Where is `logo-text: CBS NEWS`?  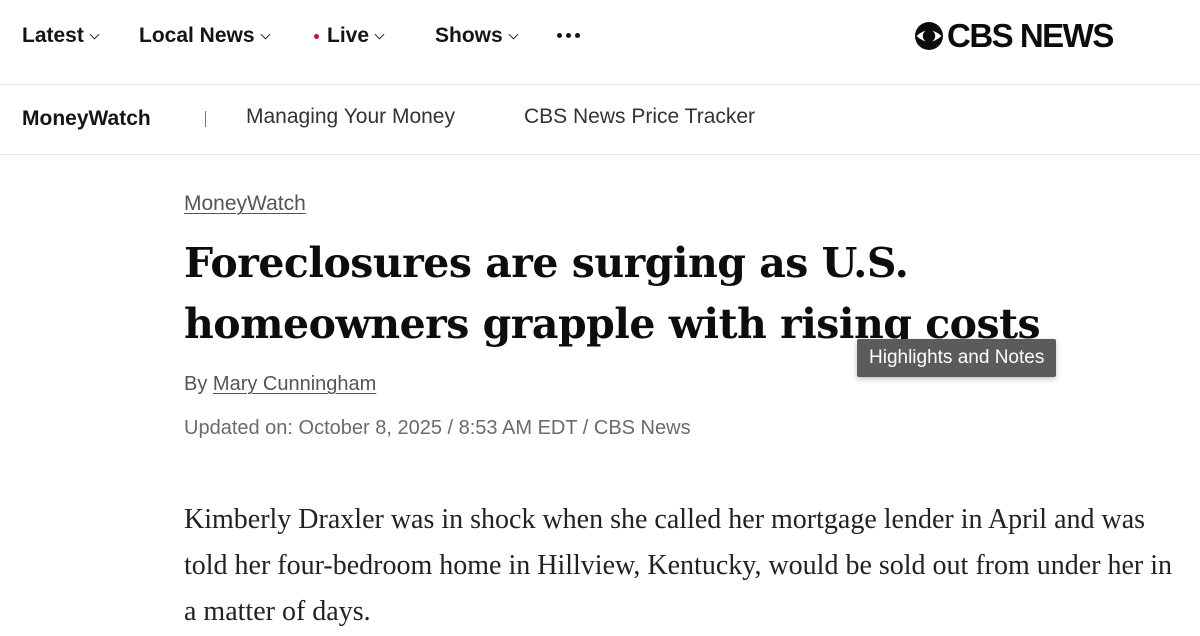 logo-text: CBS NEWS is located at coordinates (1030, 35).